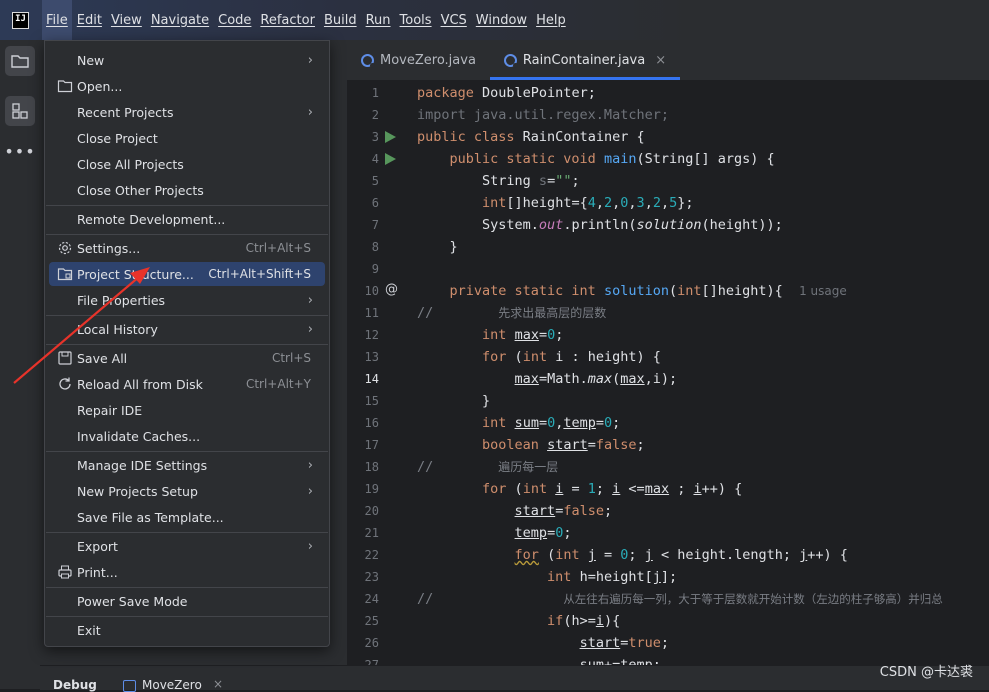  Describe the element at coordinates (371, 555) in the screenshot. I see `line-number: 22` at that location.